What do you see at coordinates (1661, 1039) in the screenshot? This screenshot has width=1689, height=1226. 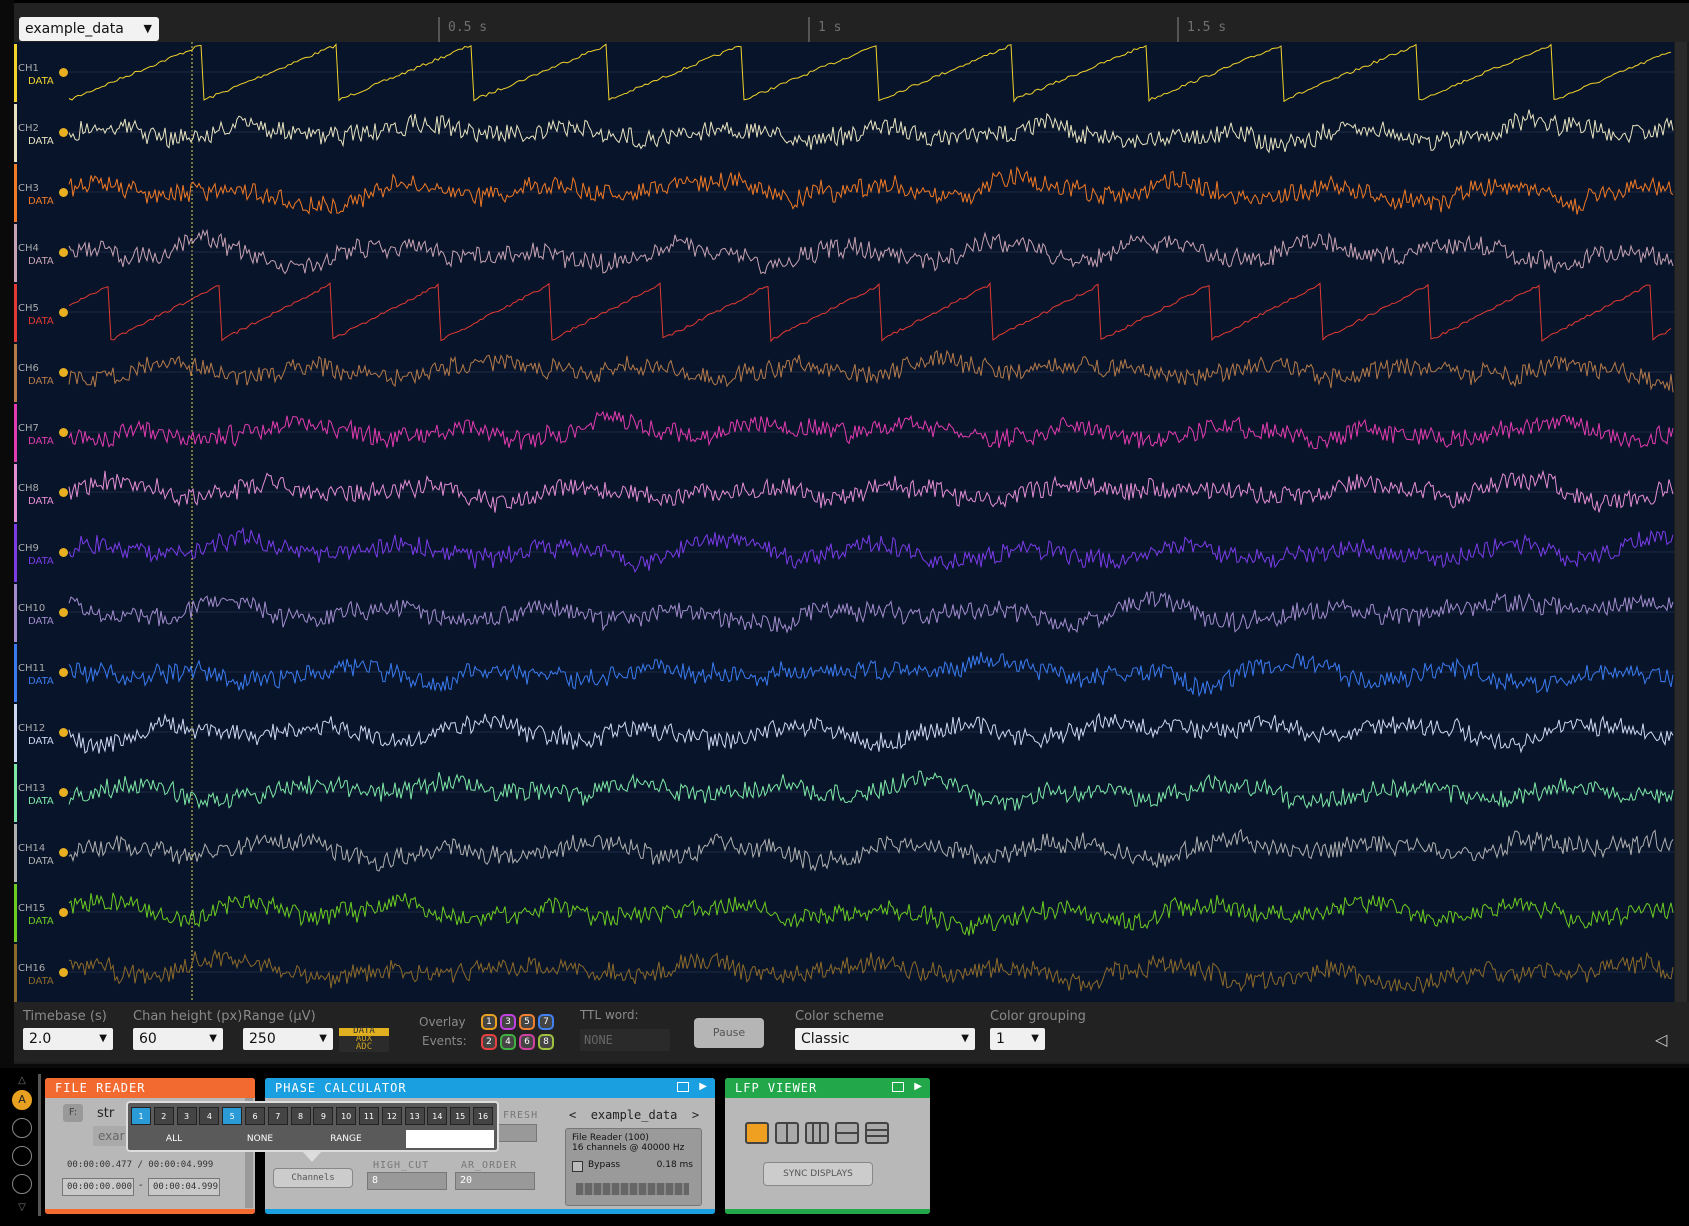 I see `collapse-triangle-icon: ◁` at bounding box center [1661, 1039].